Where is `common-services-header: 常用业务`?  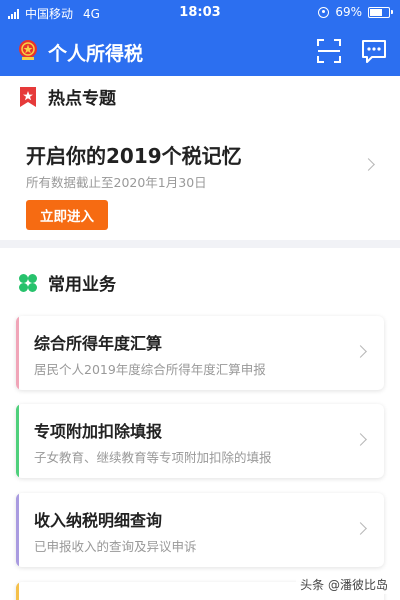 common-services-header: 常用业务 is located at coordinates (67, 282).